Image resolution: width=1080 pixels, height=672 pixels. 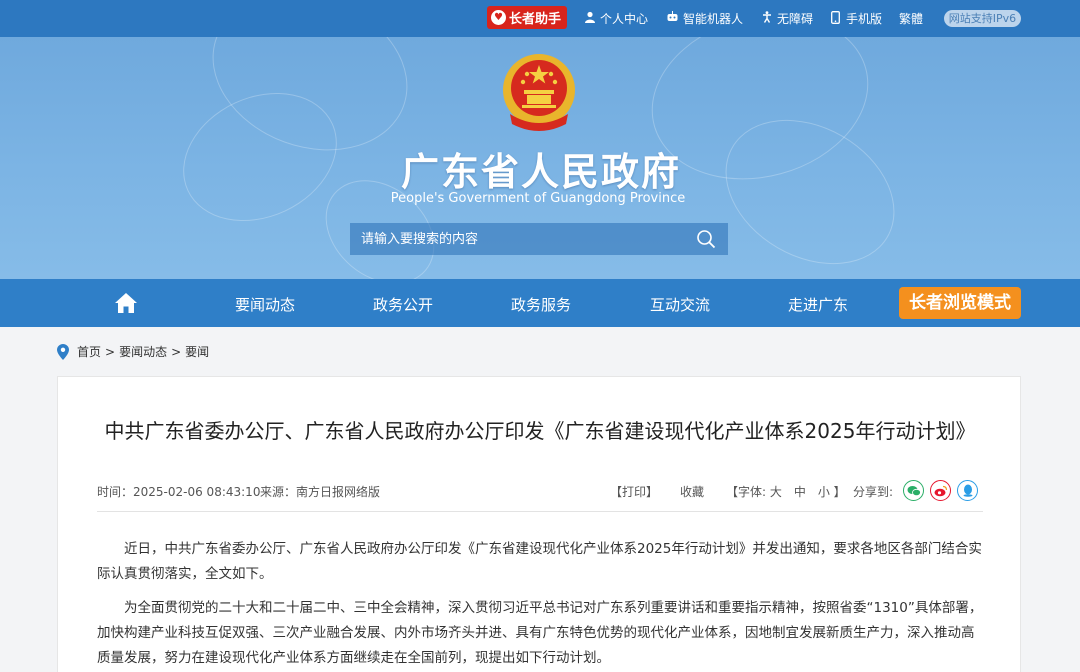 I want to click on accessibility-link: 无障碍, so click(x=786, y=18).